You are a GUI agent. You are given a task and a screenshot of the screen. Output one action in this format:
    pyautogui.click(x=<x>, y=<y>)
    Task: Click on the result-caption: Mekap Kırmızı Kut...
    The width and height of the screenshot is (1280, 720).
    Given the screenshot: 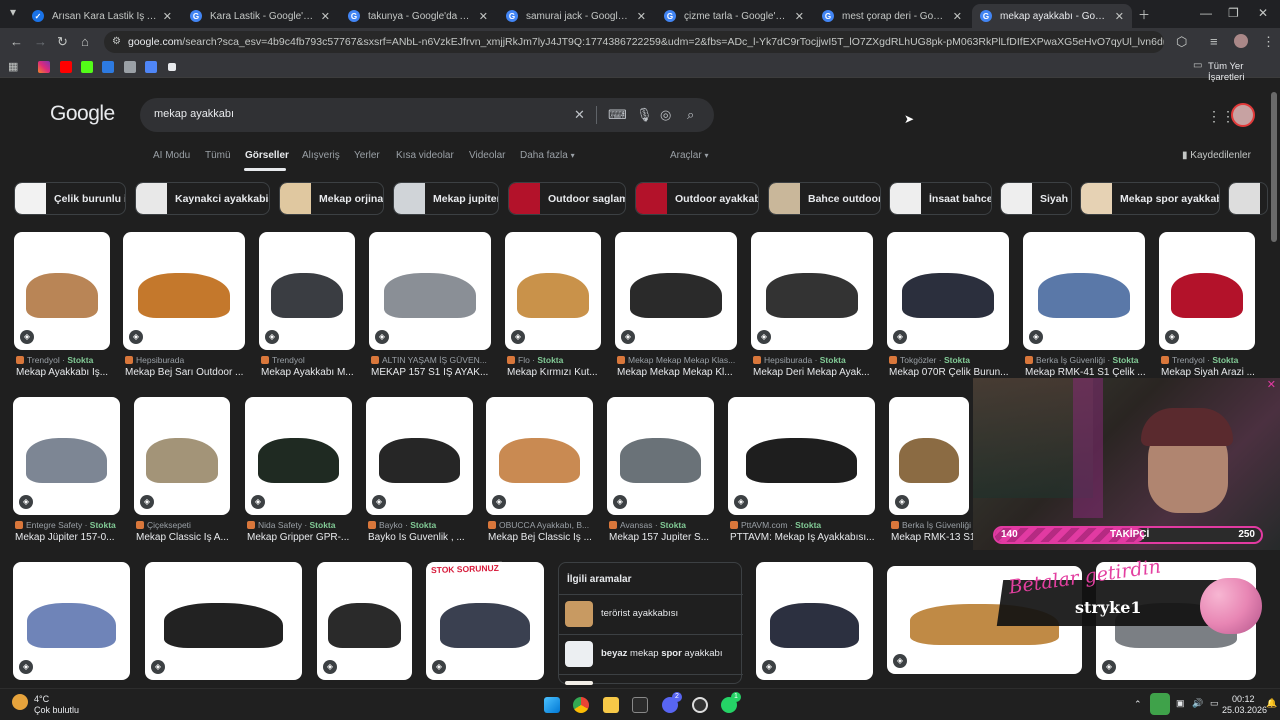 What is the action you would take?
    pyautogui.click(x=560, y=372)
    